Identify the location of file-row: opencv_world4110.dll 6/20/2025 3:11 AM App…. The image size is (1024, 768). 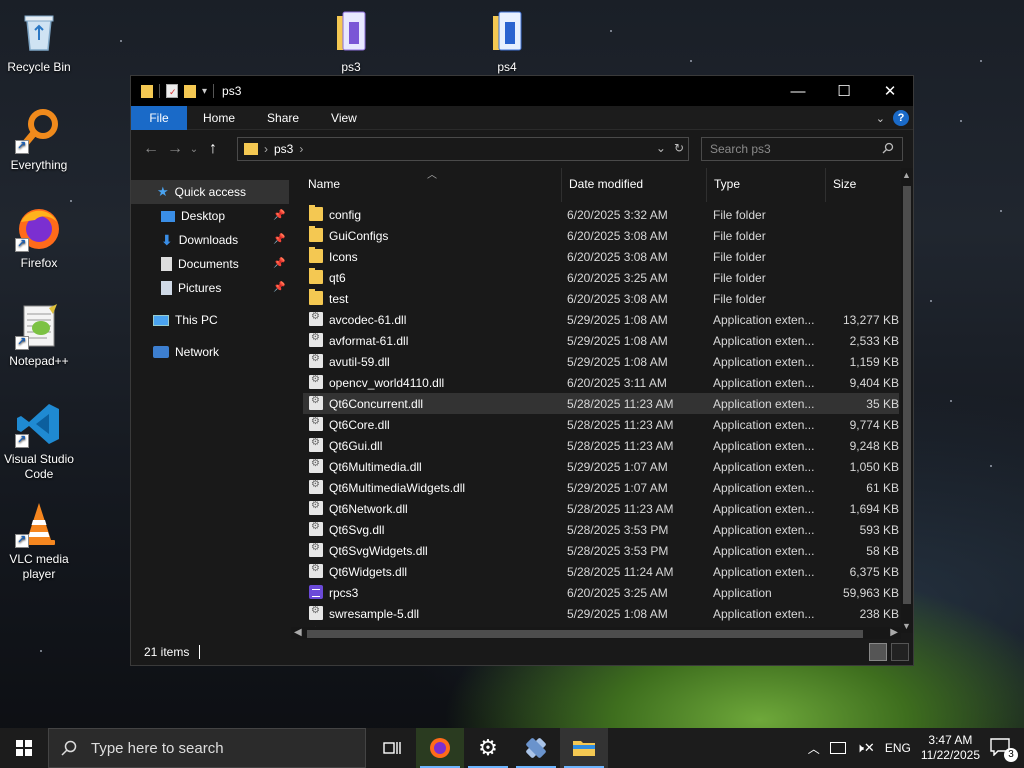
(601, 382).